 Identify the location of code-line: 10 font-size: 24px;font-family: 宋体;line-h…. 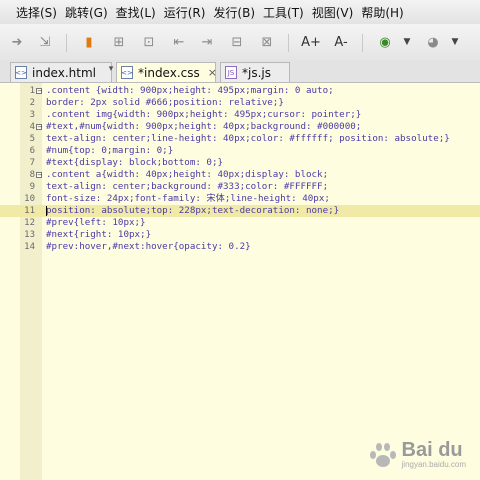
(240, 199).